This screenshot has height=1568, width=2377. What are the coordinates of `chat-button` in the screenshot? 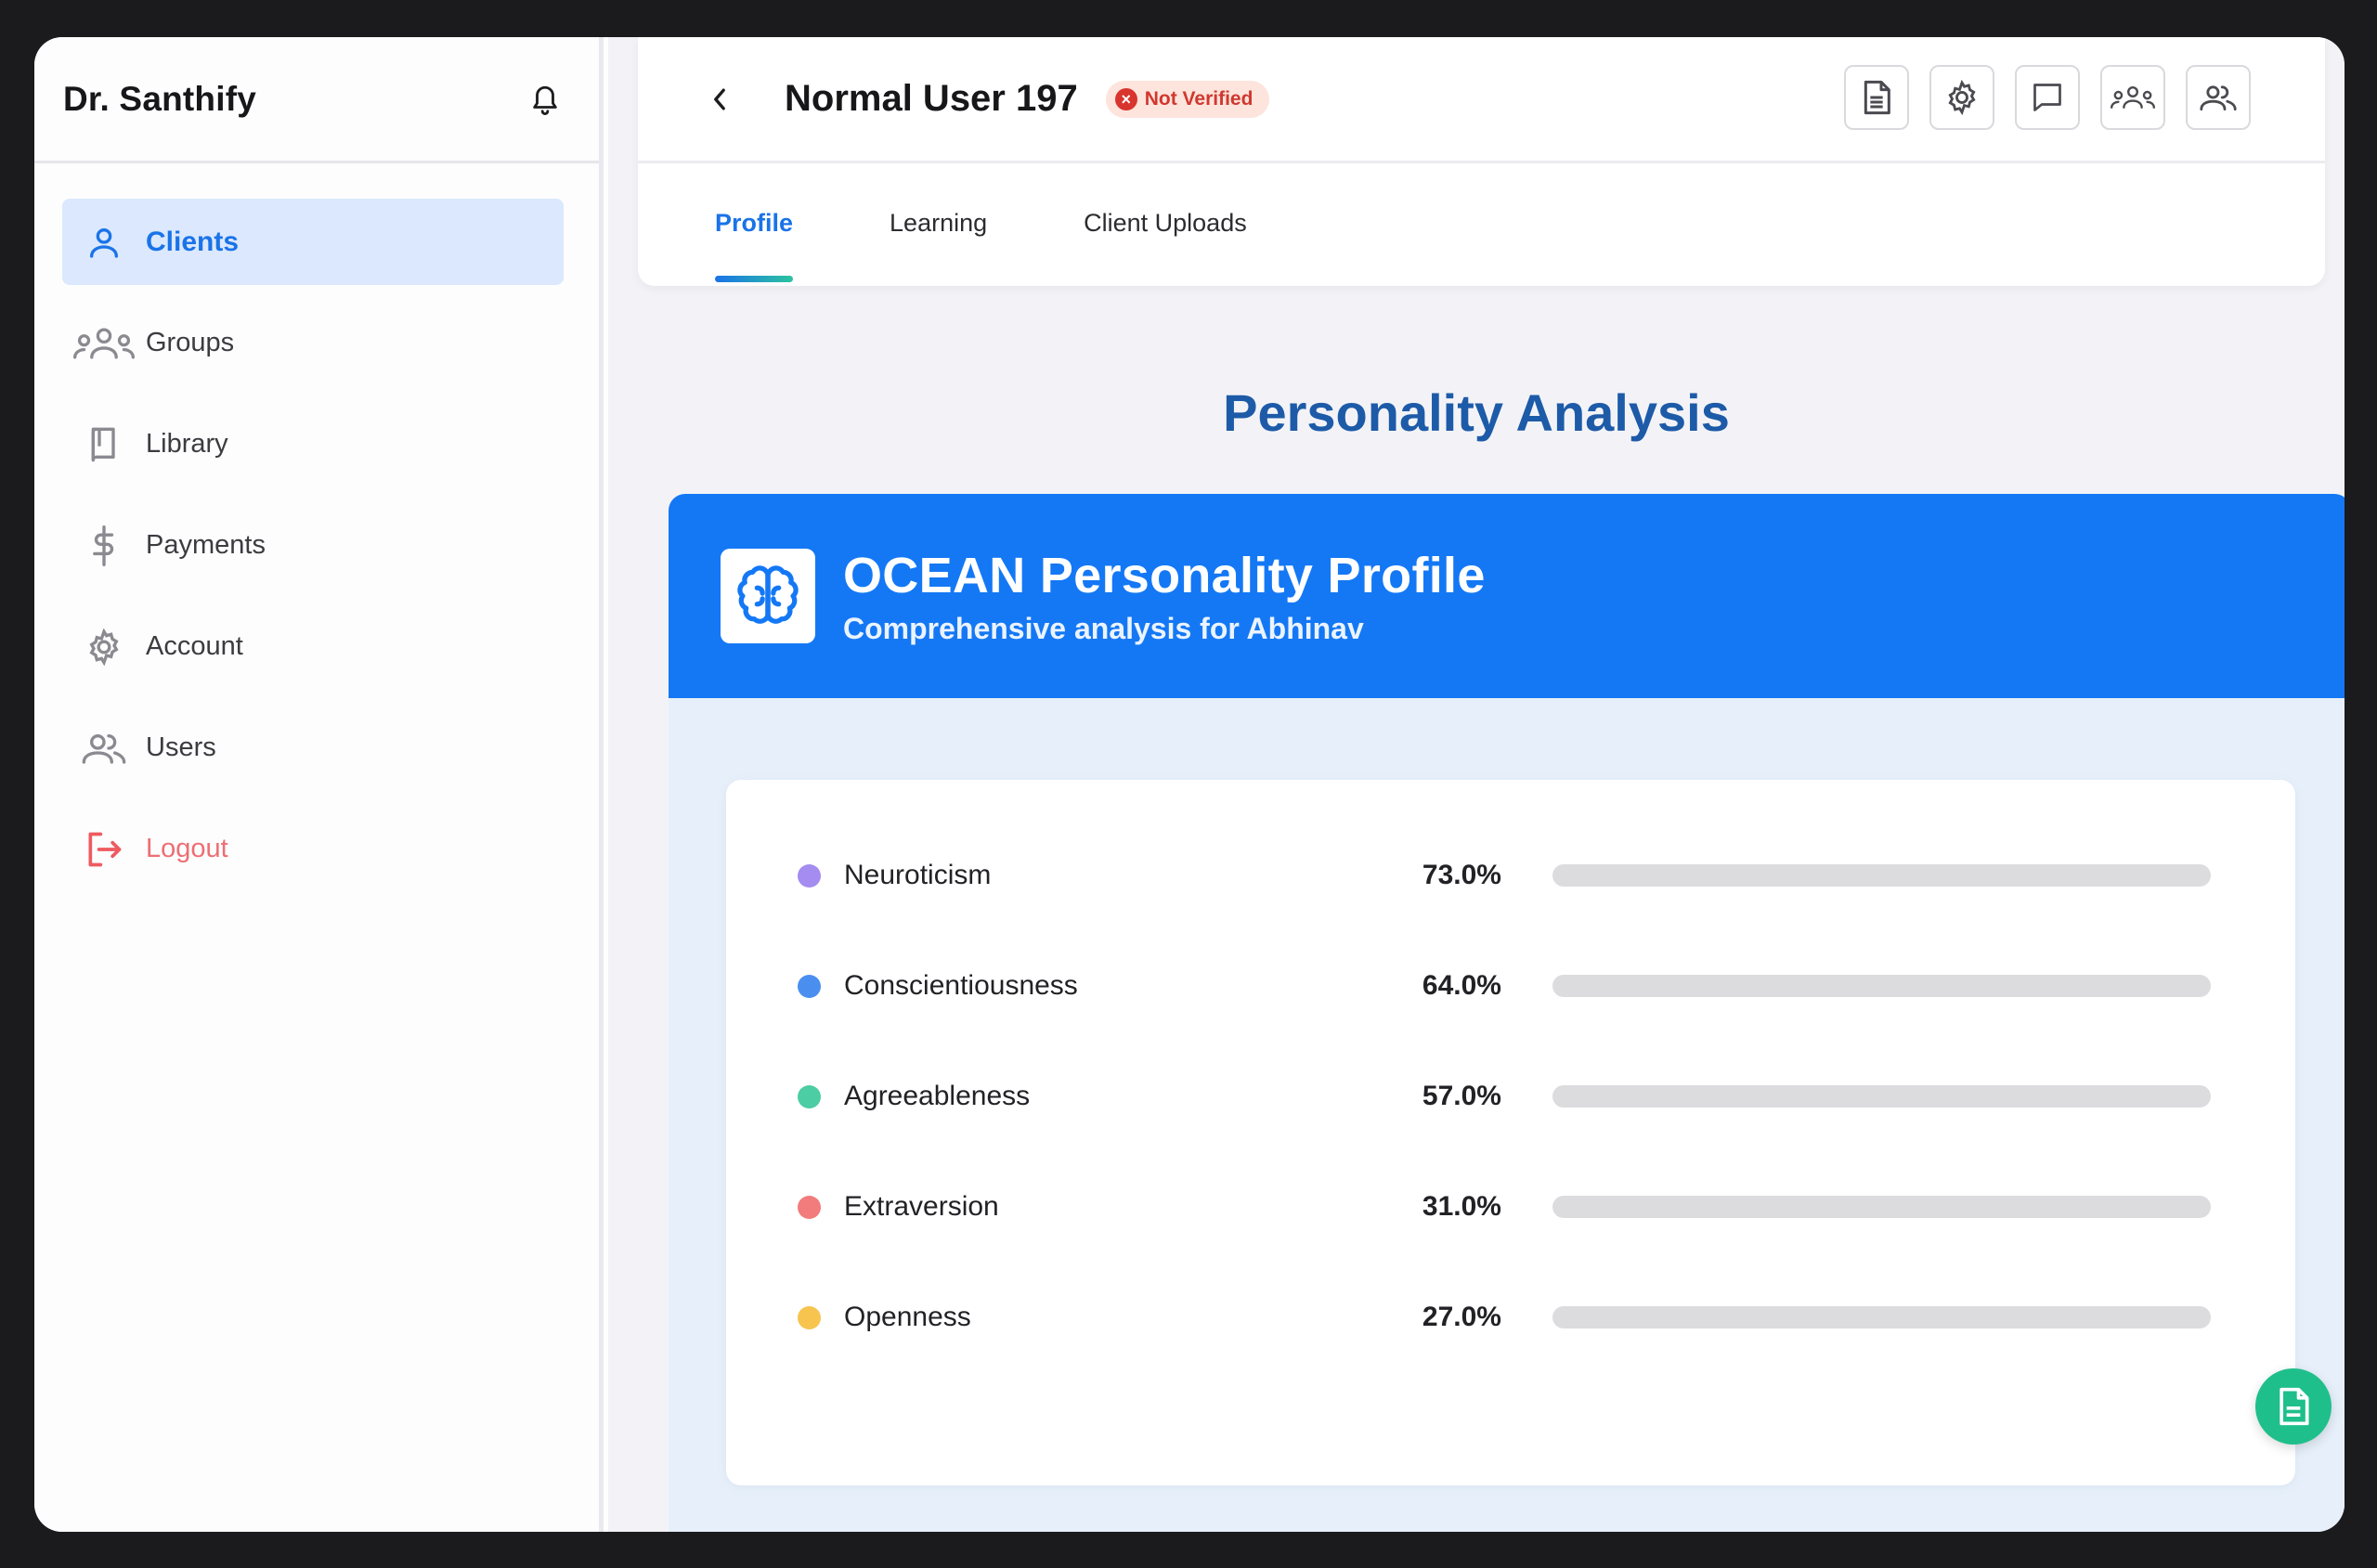 It's located at (2047, 98).